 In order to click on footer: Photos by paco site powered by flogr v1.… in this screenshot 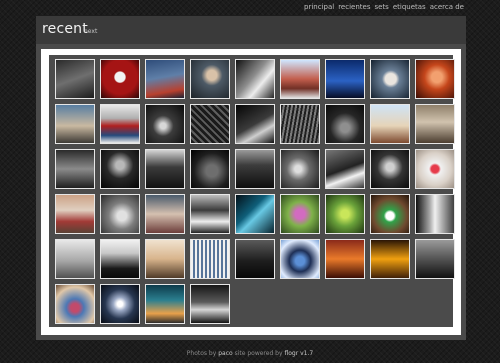, I will do `click(250, 353)`.